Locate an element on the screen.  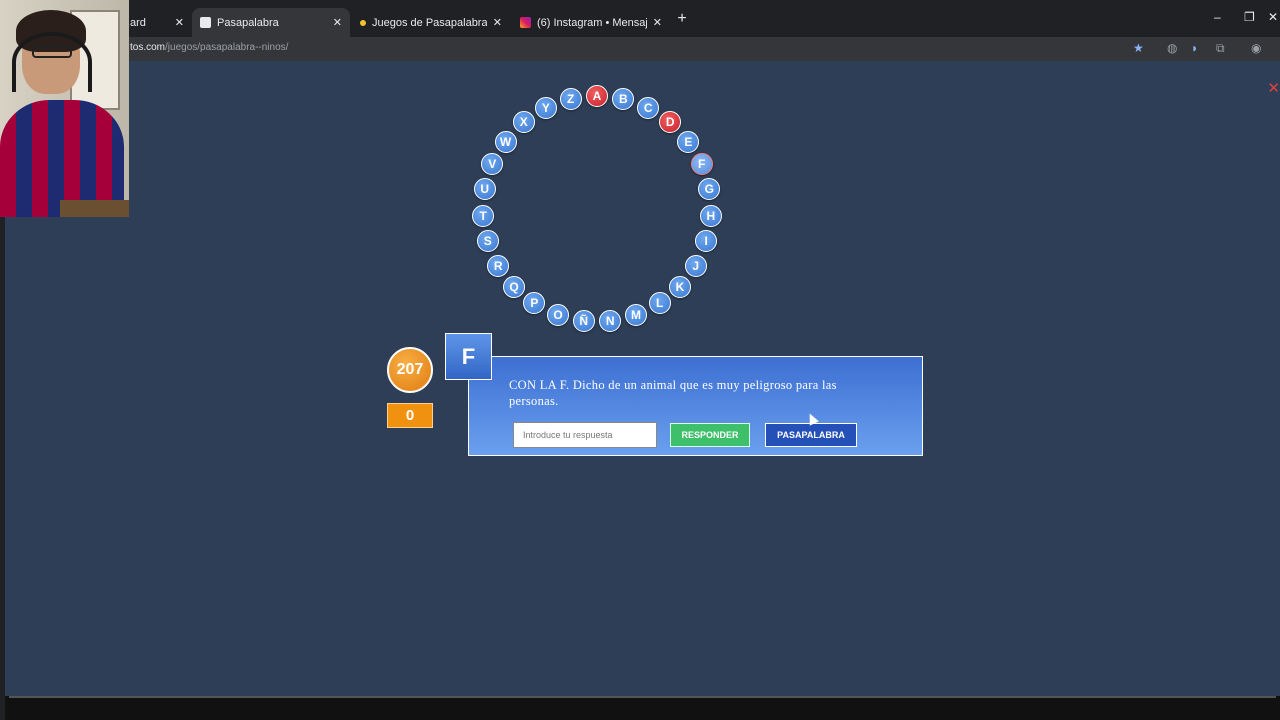
url-domain: tos.com is located at coordinates (148, 47).